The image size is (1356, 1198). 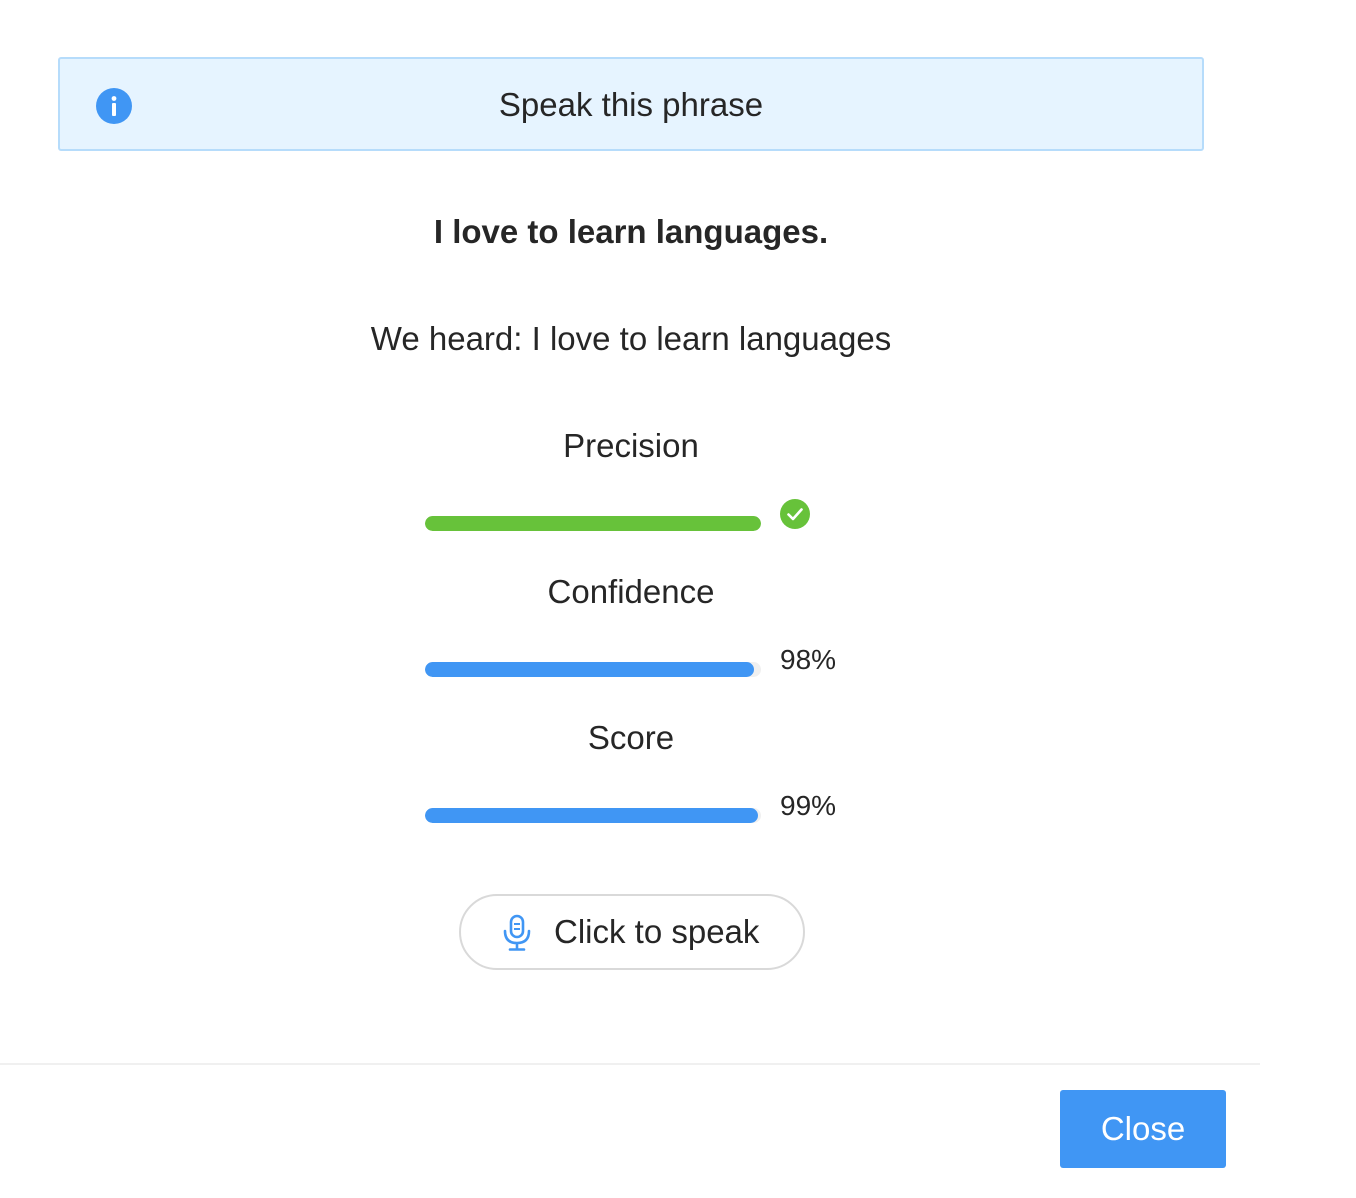 I want to click on close-button: Close, so click(x=1143, y=1129).